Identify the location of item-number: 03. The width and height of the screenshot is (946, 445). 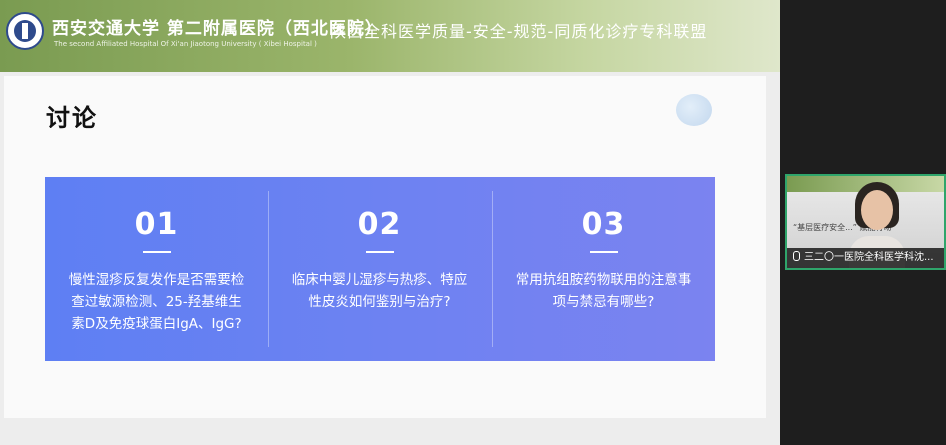
(603, 224).